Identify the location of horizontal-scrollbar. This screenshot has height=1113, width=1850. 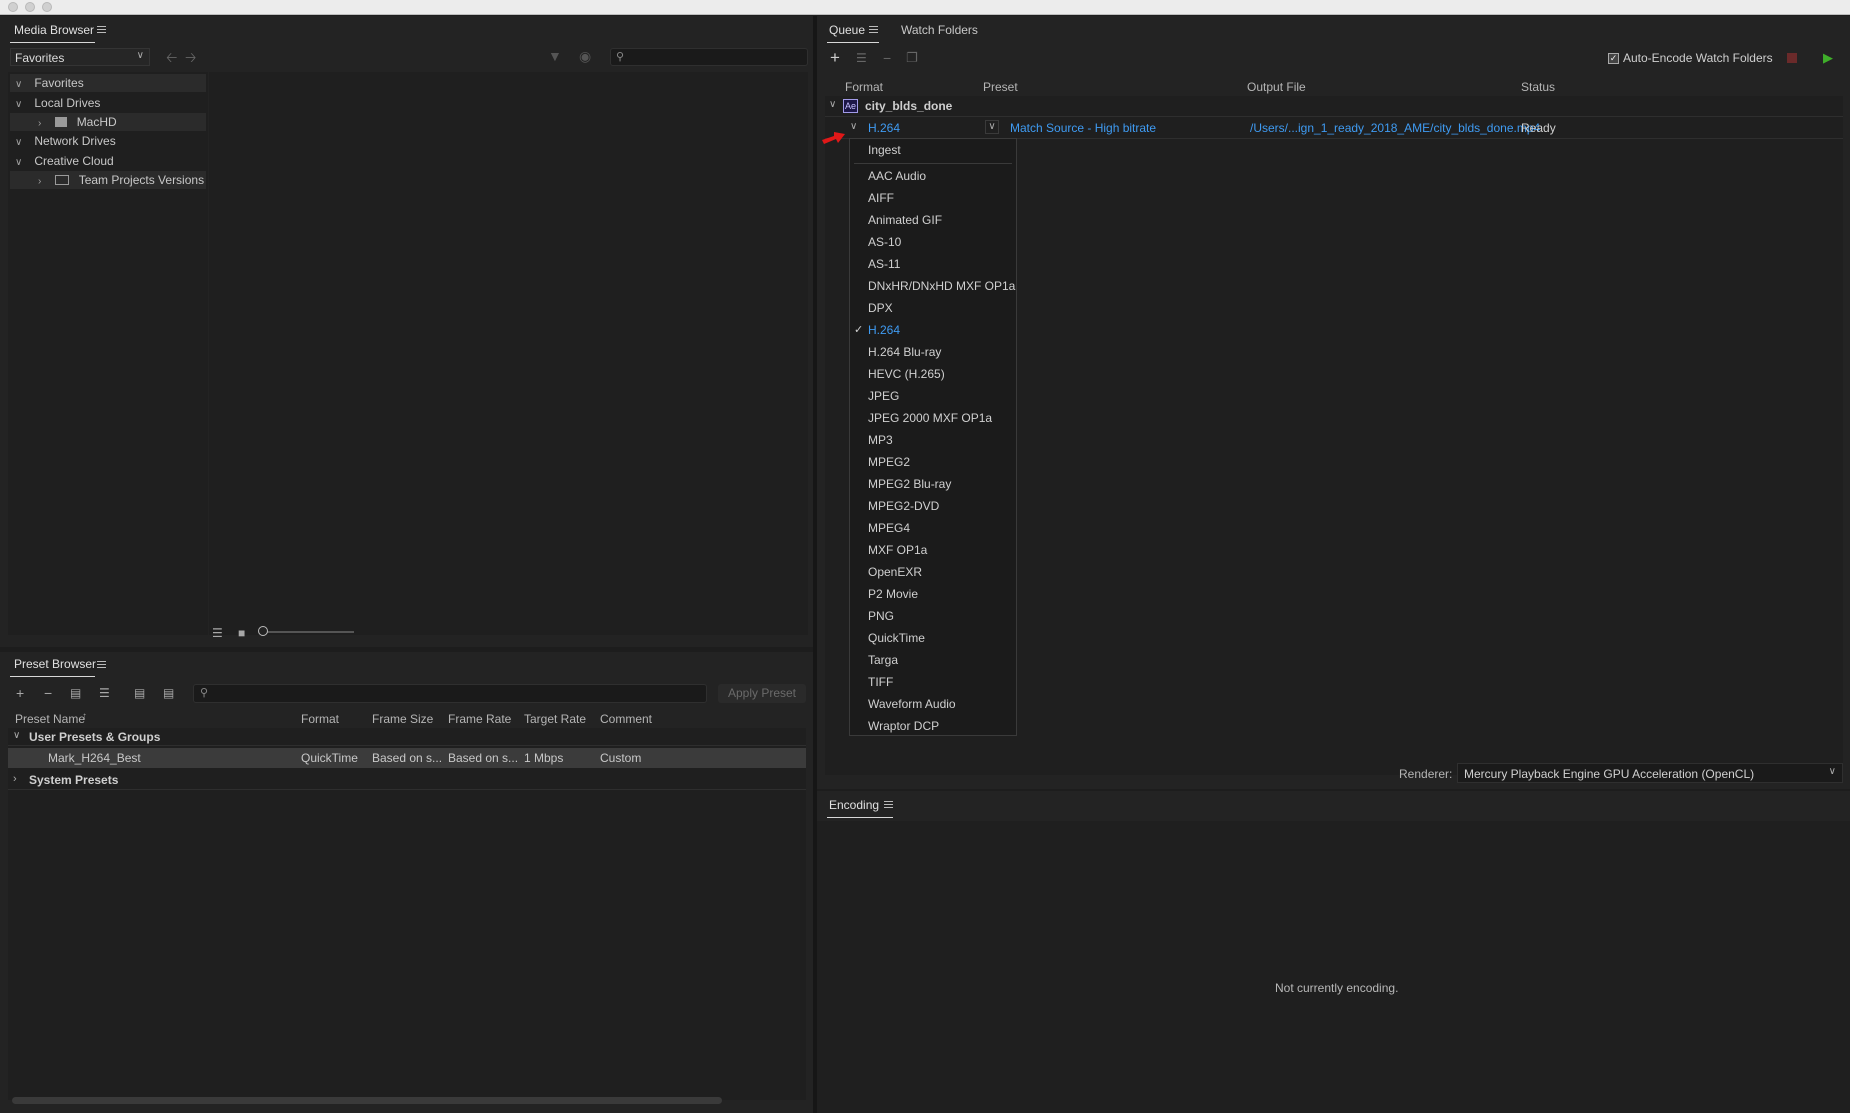
(367, 1100).